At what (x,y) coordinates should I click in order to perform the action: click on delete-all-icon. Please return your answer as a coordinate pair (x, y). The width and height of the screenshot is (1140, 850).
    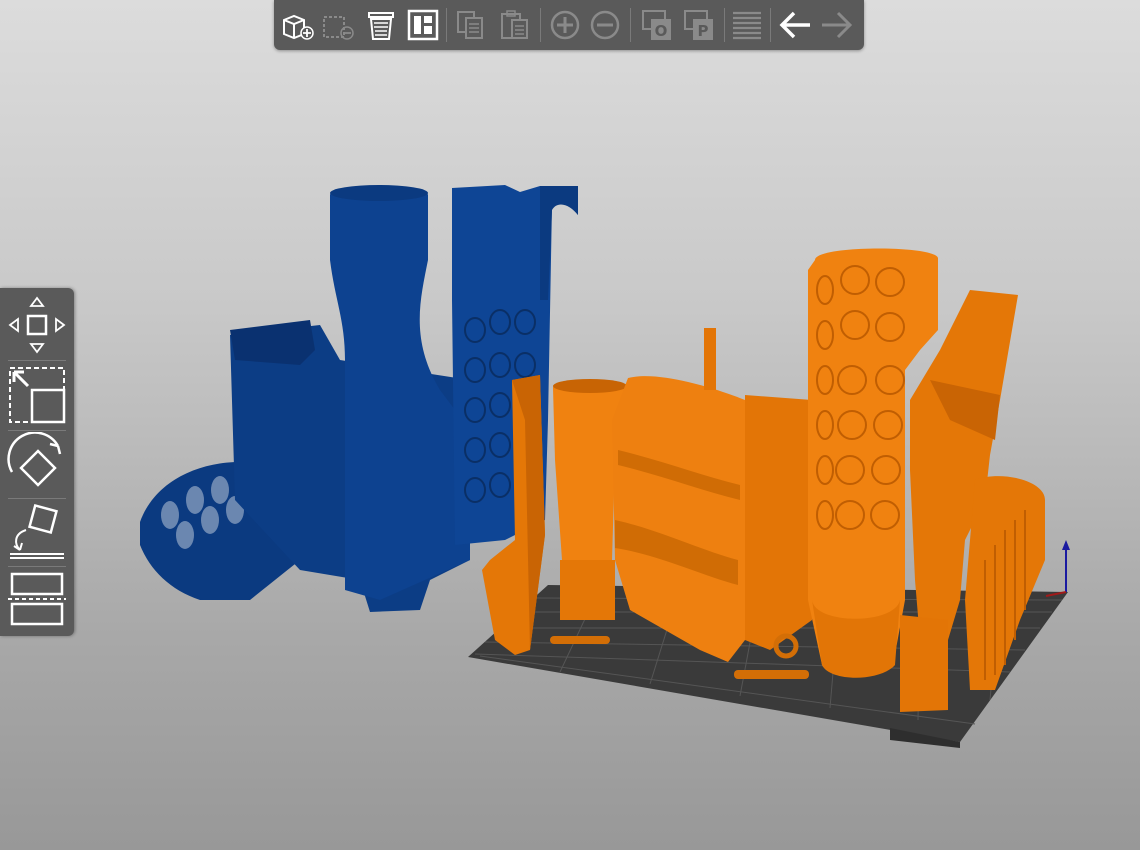
    Looking at the image, I should click on (381, 26).